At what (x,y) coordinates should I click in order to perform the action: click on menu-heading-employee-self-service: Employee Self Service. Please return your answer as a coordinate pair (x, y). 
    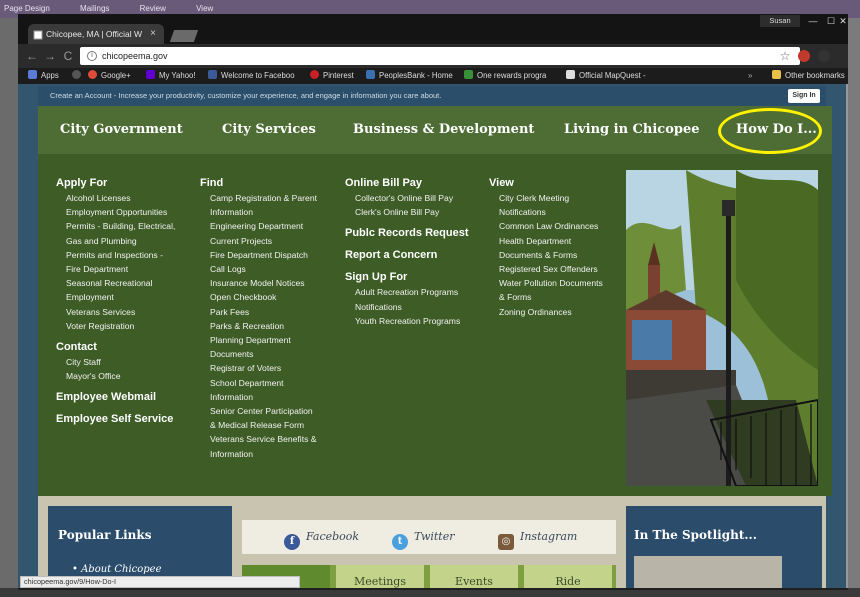
    Looking at the image, I should click on (128, 419).